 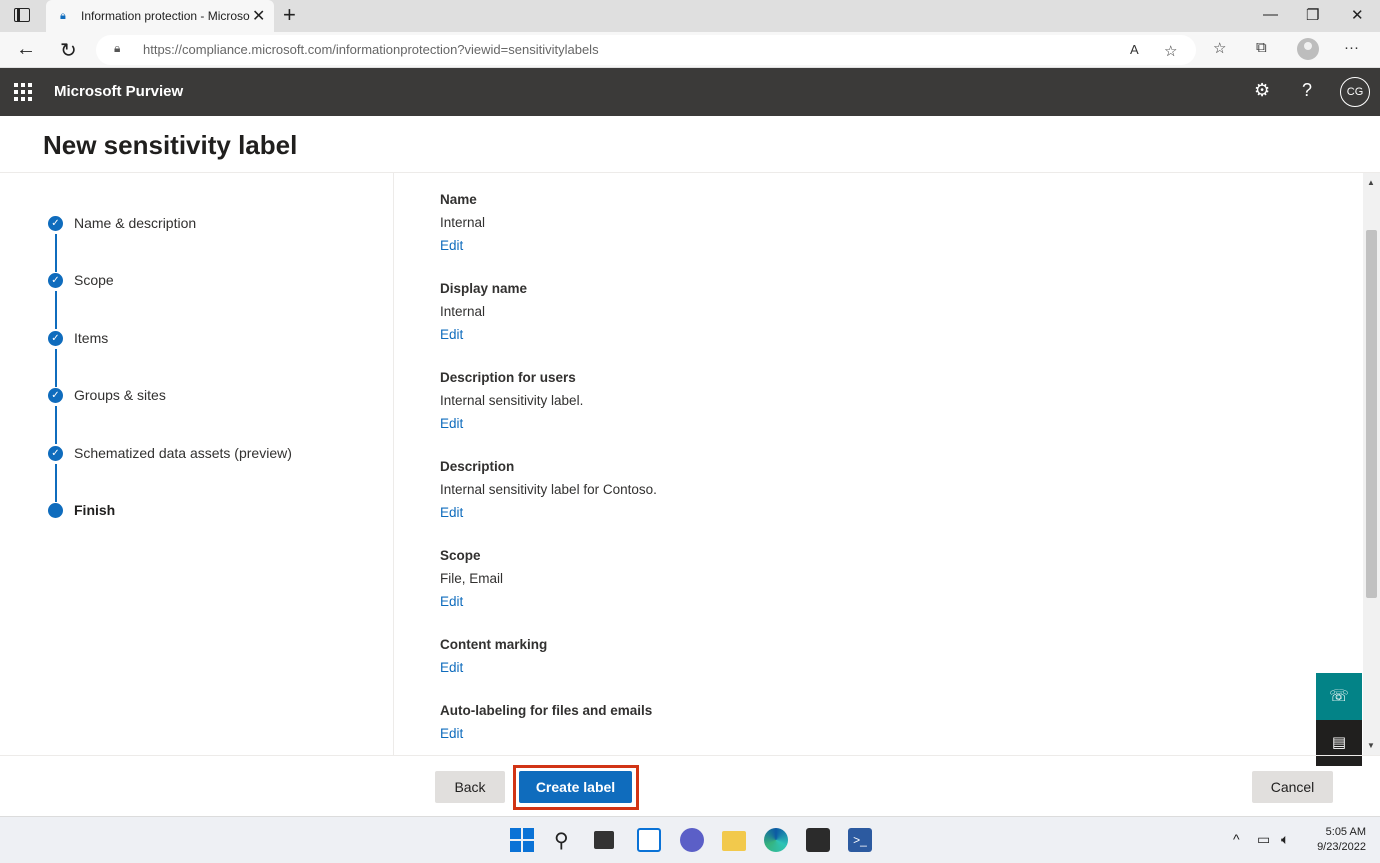 What do you see at coordinates (1261, 47) in the screenshot?
I see `collections-icon: ⧉` at bounding box center [1261, 47].